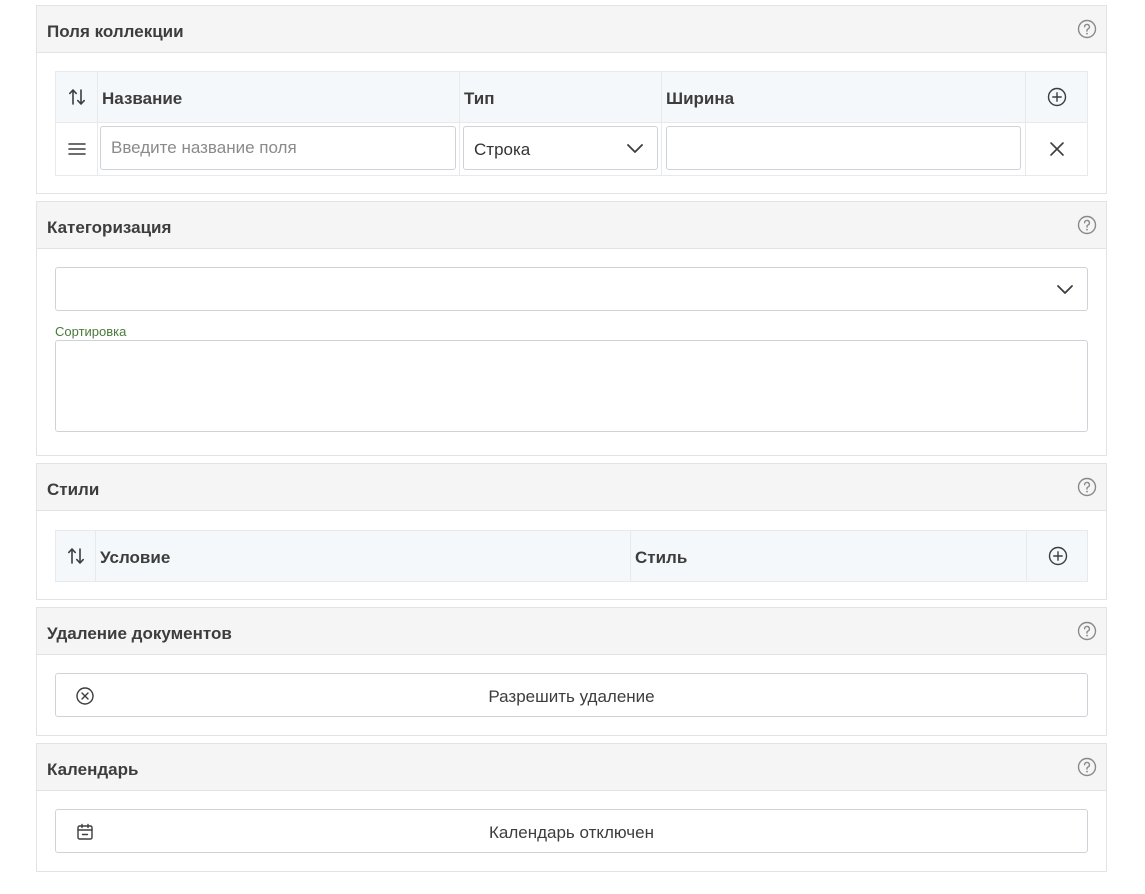  Describe the element at coordinates (661, 557) in the screenshot. I see `column-label: Стиль` at that location.